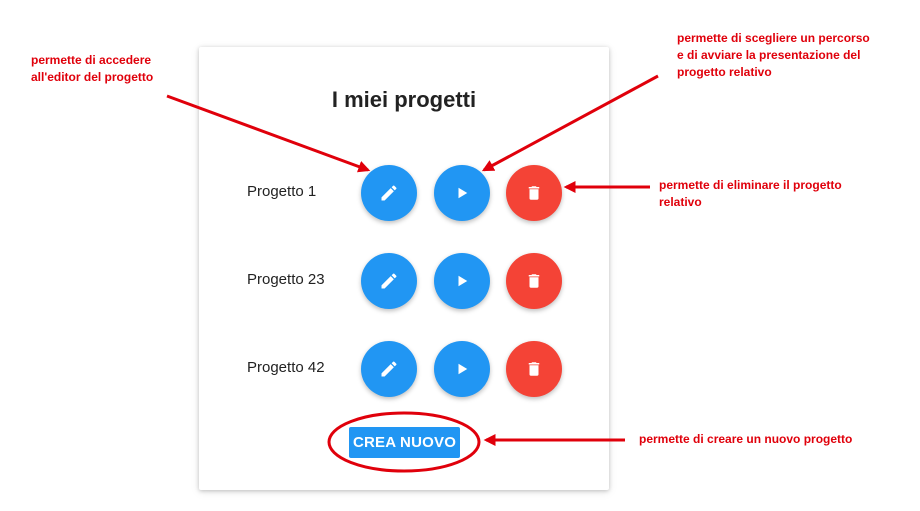  Describe the element at coordinates (92, 77) in the screenshot. I see `annotation-line: all'editor del progetto` at that location.